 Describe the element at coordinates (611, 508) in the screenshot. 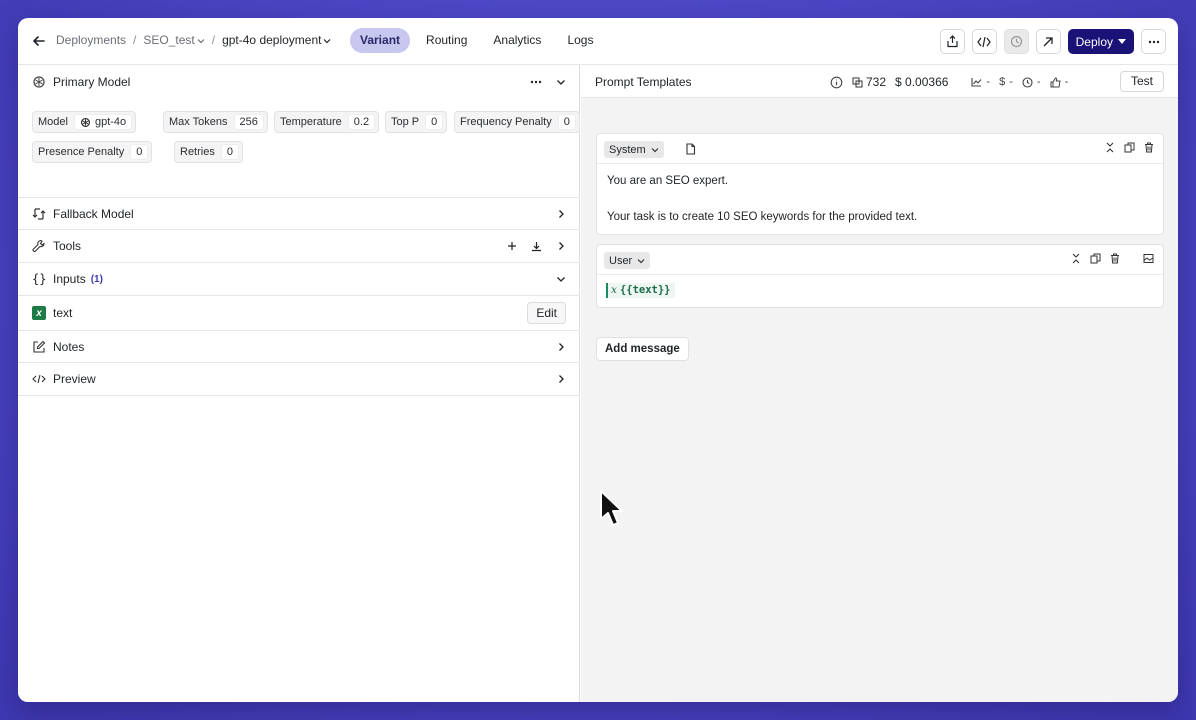

I see `mouse-cursor-icon` at that location.